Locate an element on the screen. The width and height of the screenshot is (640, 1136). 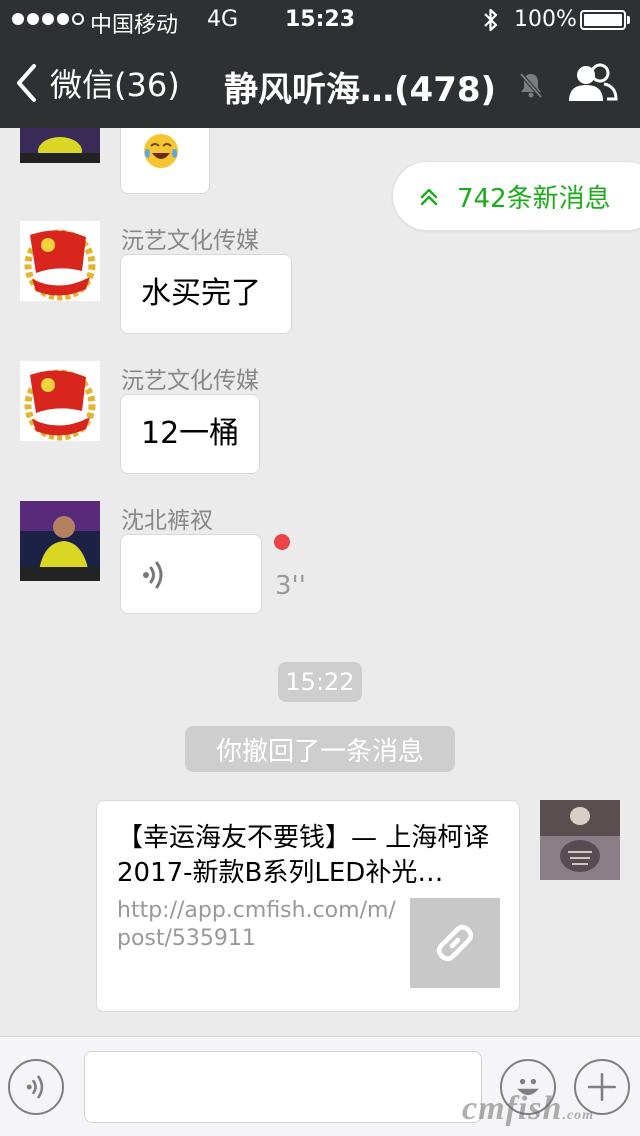
voice-input-button is located at coordinates (36, 1087).